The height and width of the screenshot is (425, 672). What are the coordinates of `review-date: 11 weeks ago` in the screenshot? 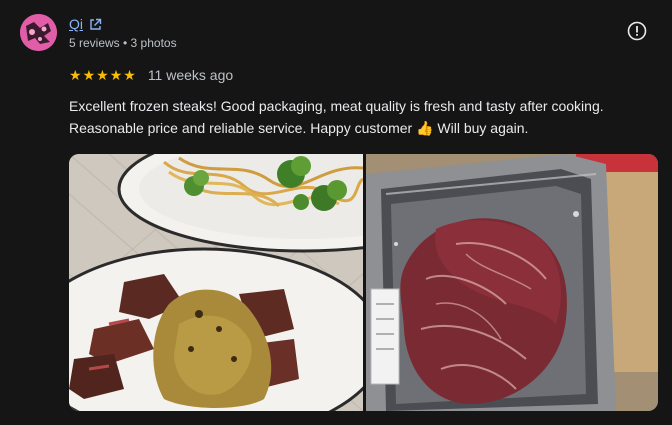 It's located at (190, 75).